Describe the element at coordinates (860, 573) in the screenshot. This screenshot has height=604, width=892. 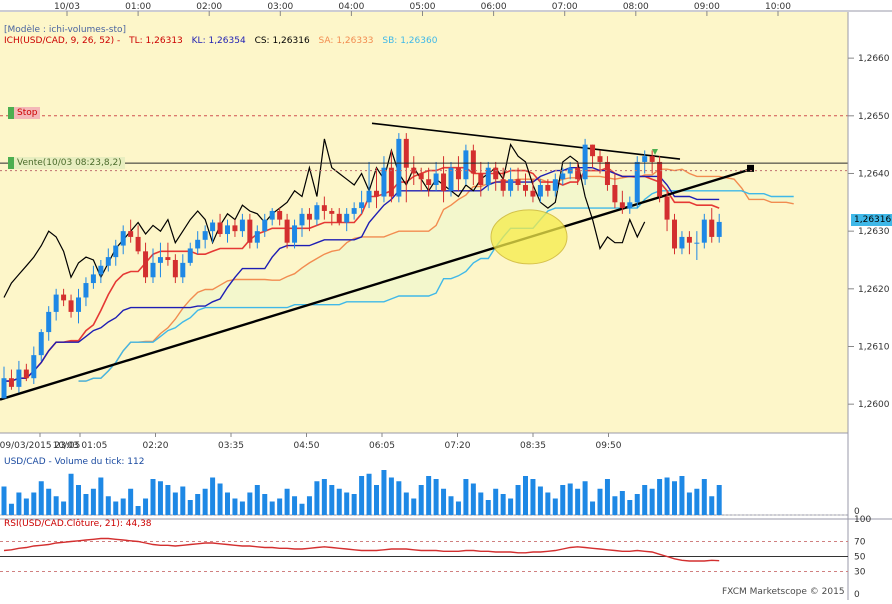
I see `rsi-axis-label: 30` at that location.